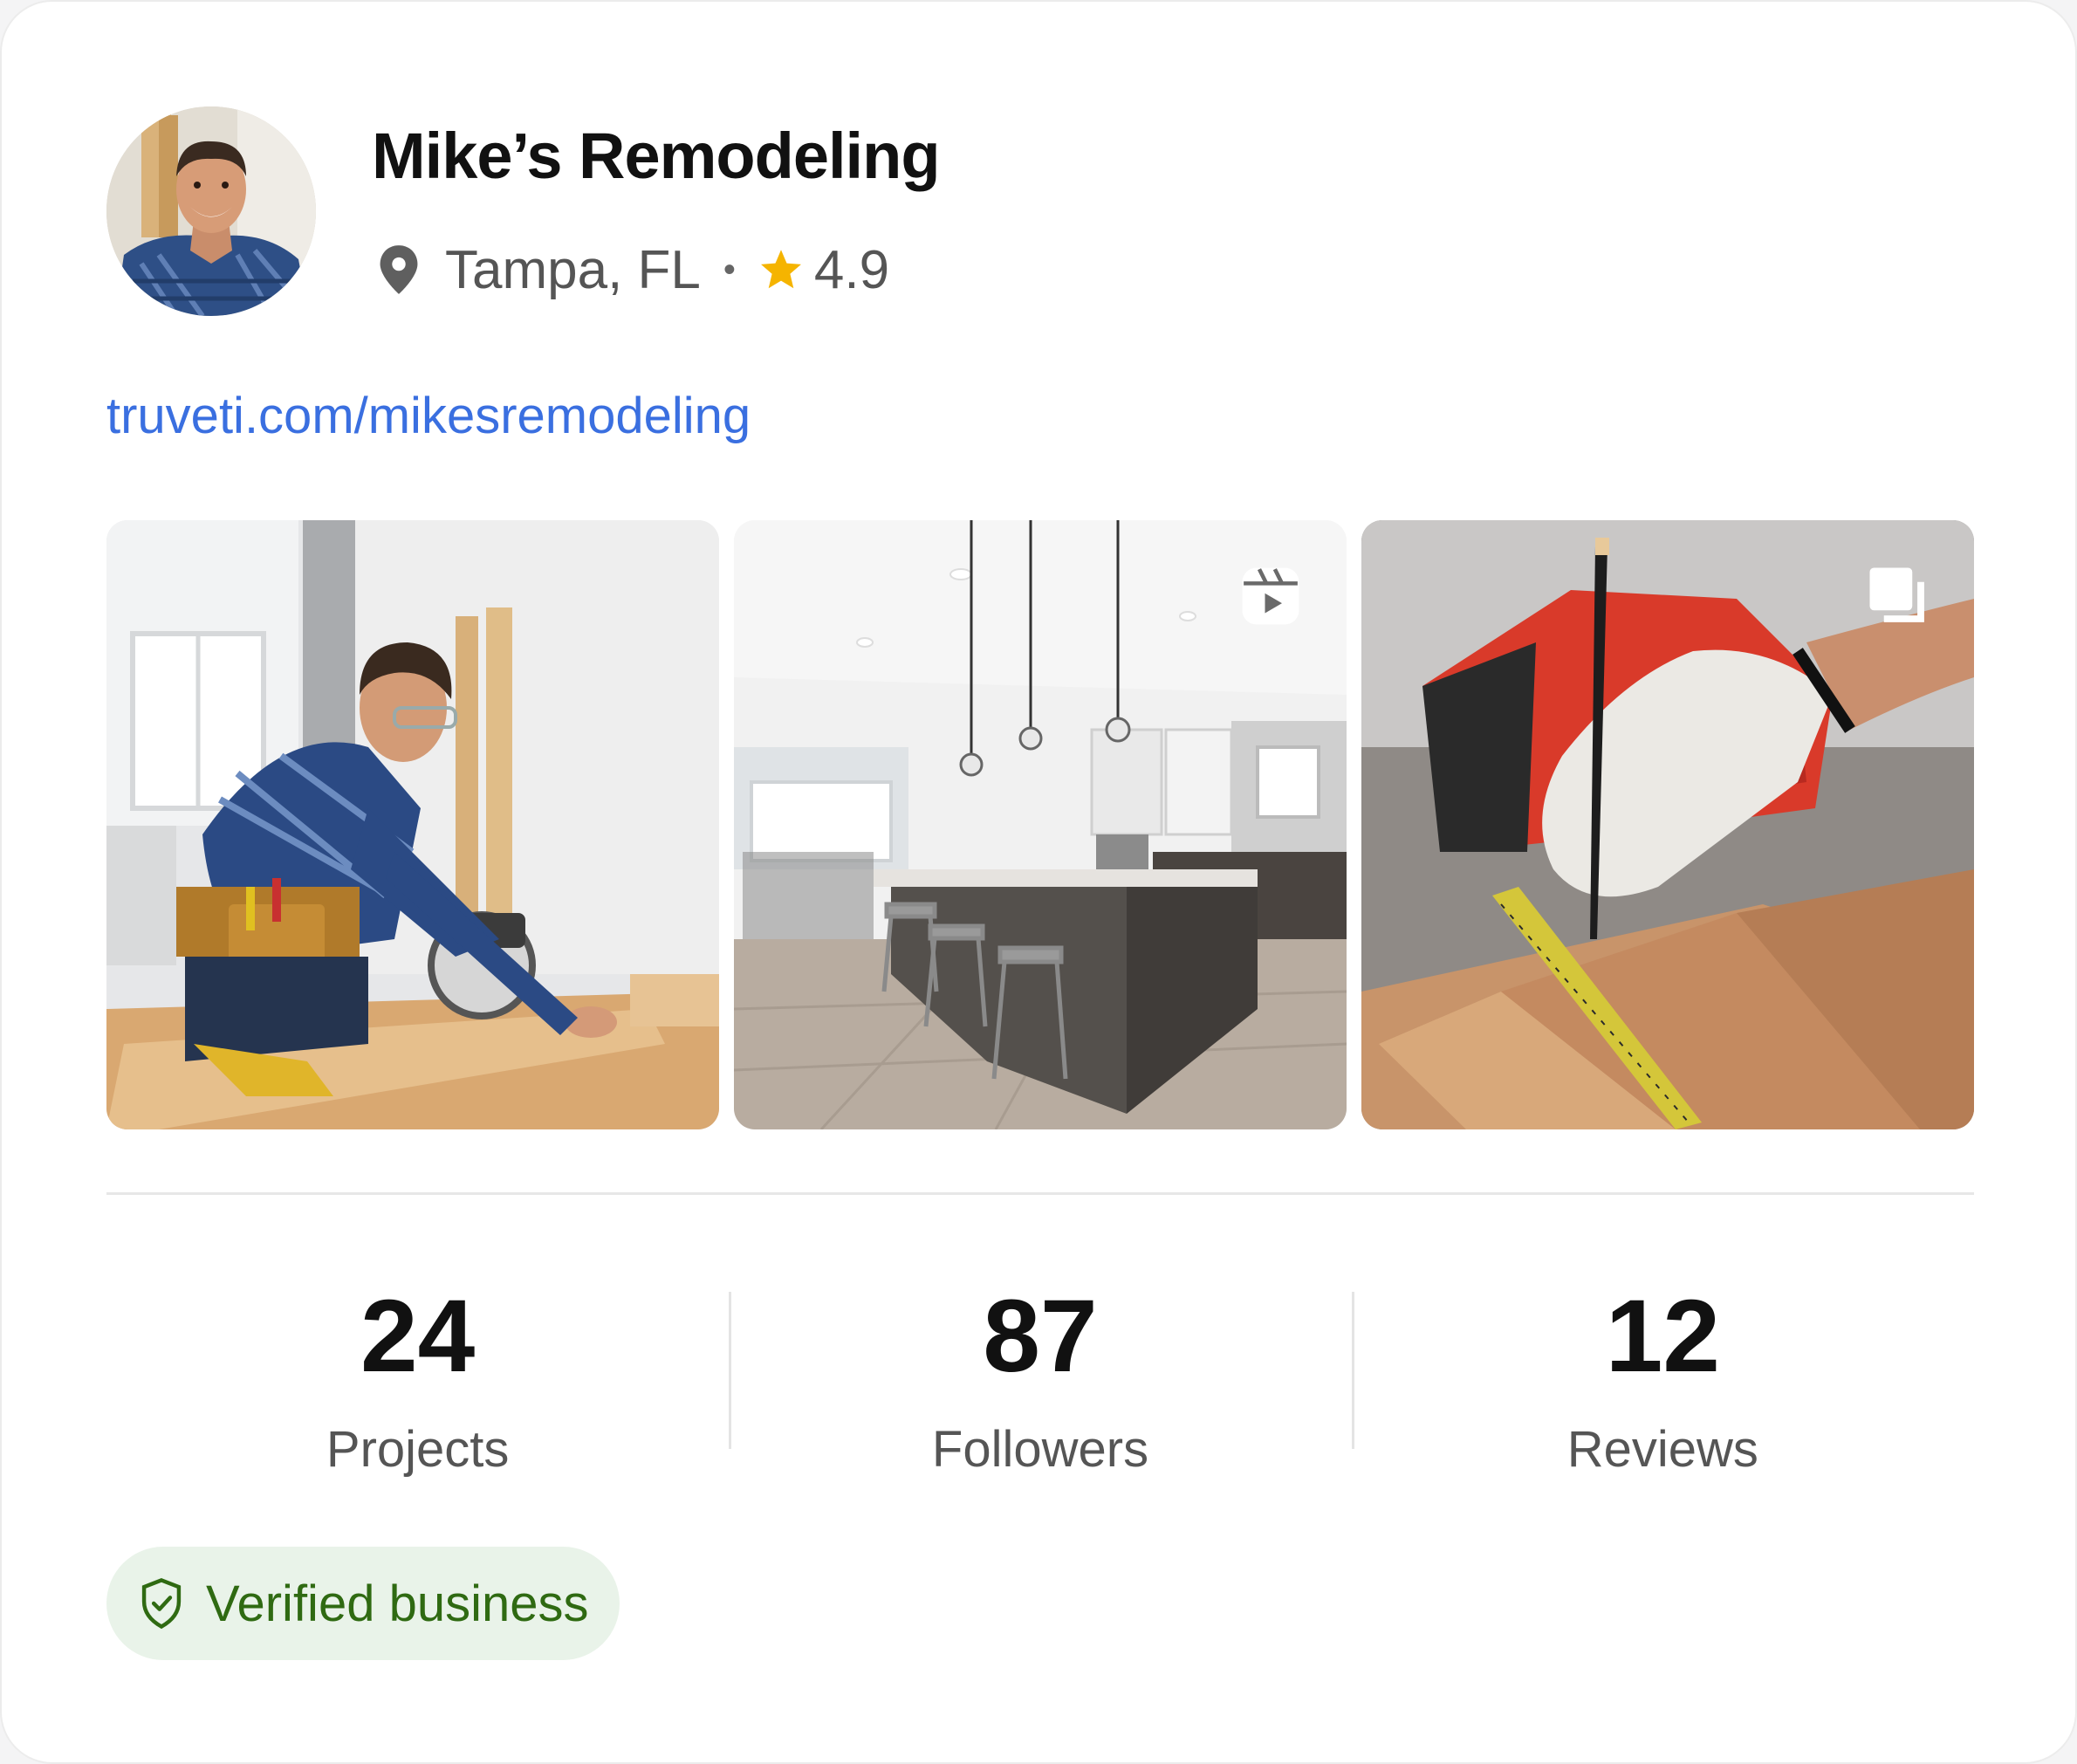 Image resolution: width=2077 pixels, height=1764 pixels. I want to click on stat-value: 24, so click(418, 1336).